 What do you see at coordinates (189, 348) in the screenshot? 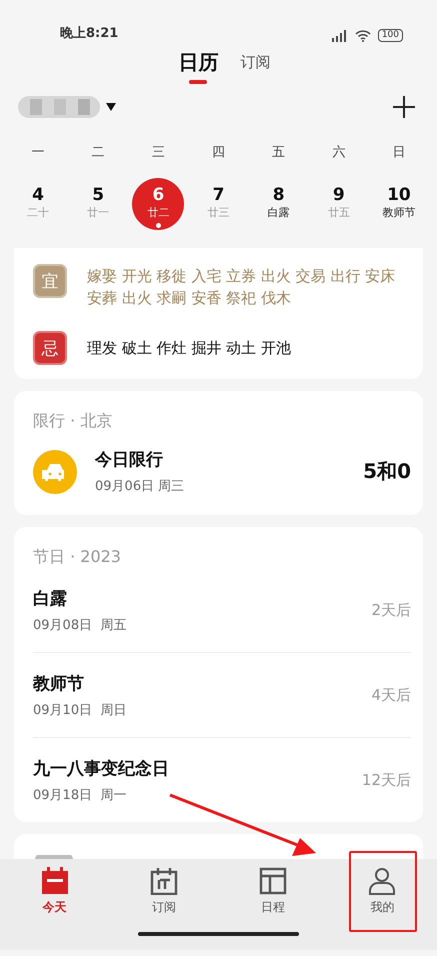
I see `avoid-activities: 理发 破土 作灶 掘井 动土 开池` at bounding box center [189, 348].